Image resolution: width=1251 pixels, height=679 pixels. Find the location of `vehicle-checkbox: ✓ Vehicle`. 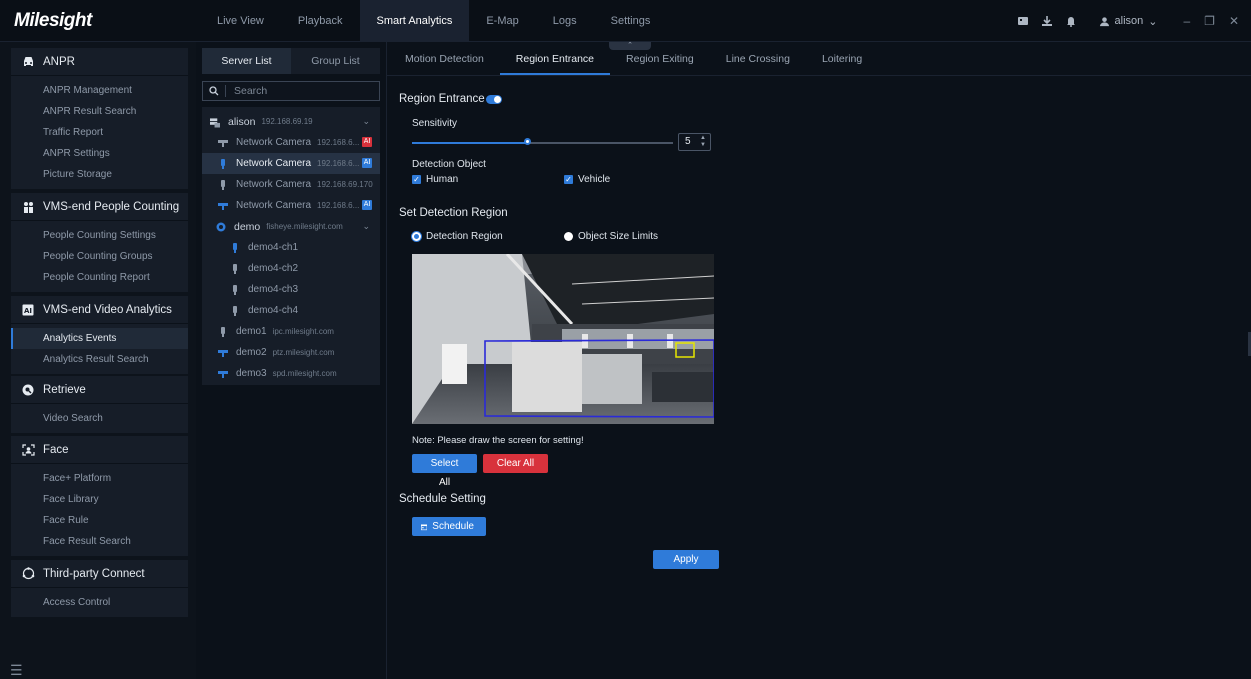

vehicle-checkbox: ✓ Vehicle is located at coordinates (587, 179).